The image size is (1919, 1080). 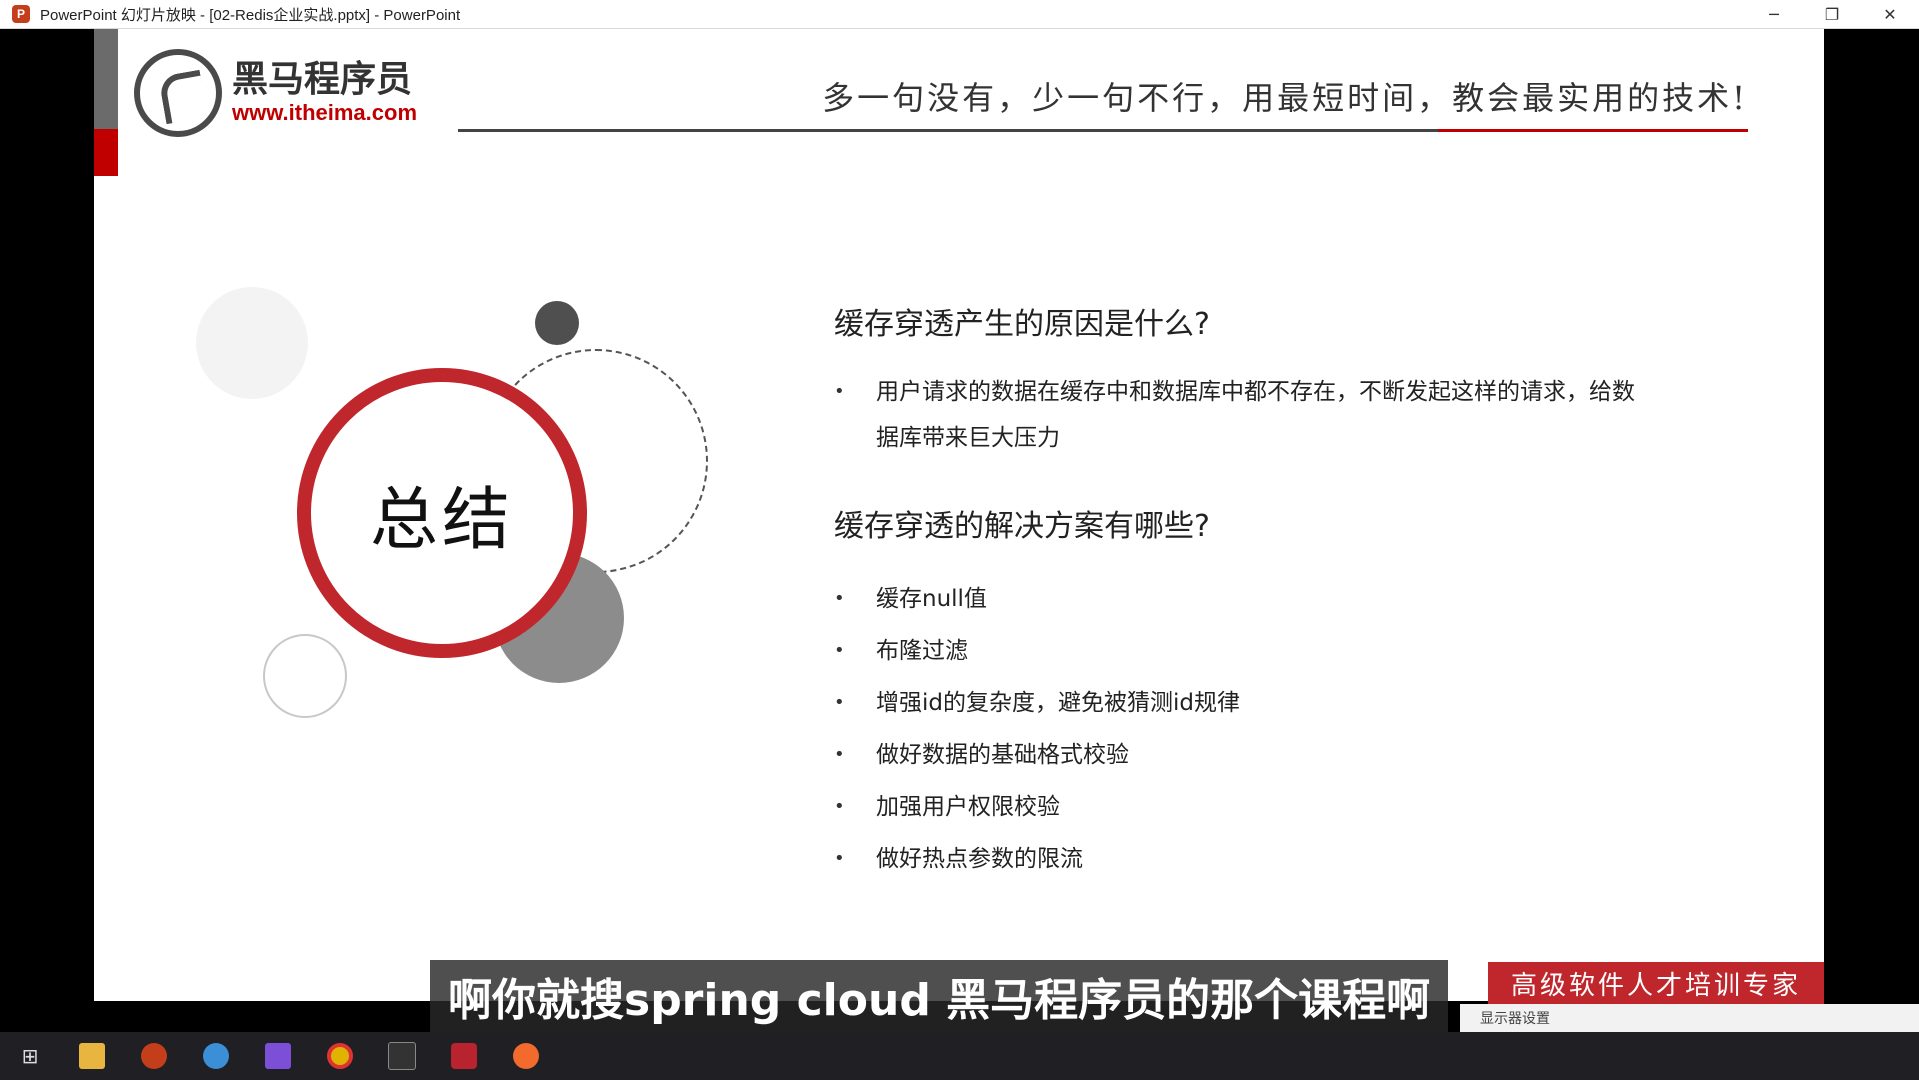 I want to click on section-heading-solutions: 缓存穿透的解决方案有哪些?, so click(x=1022, y=526).